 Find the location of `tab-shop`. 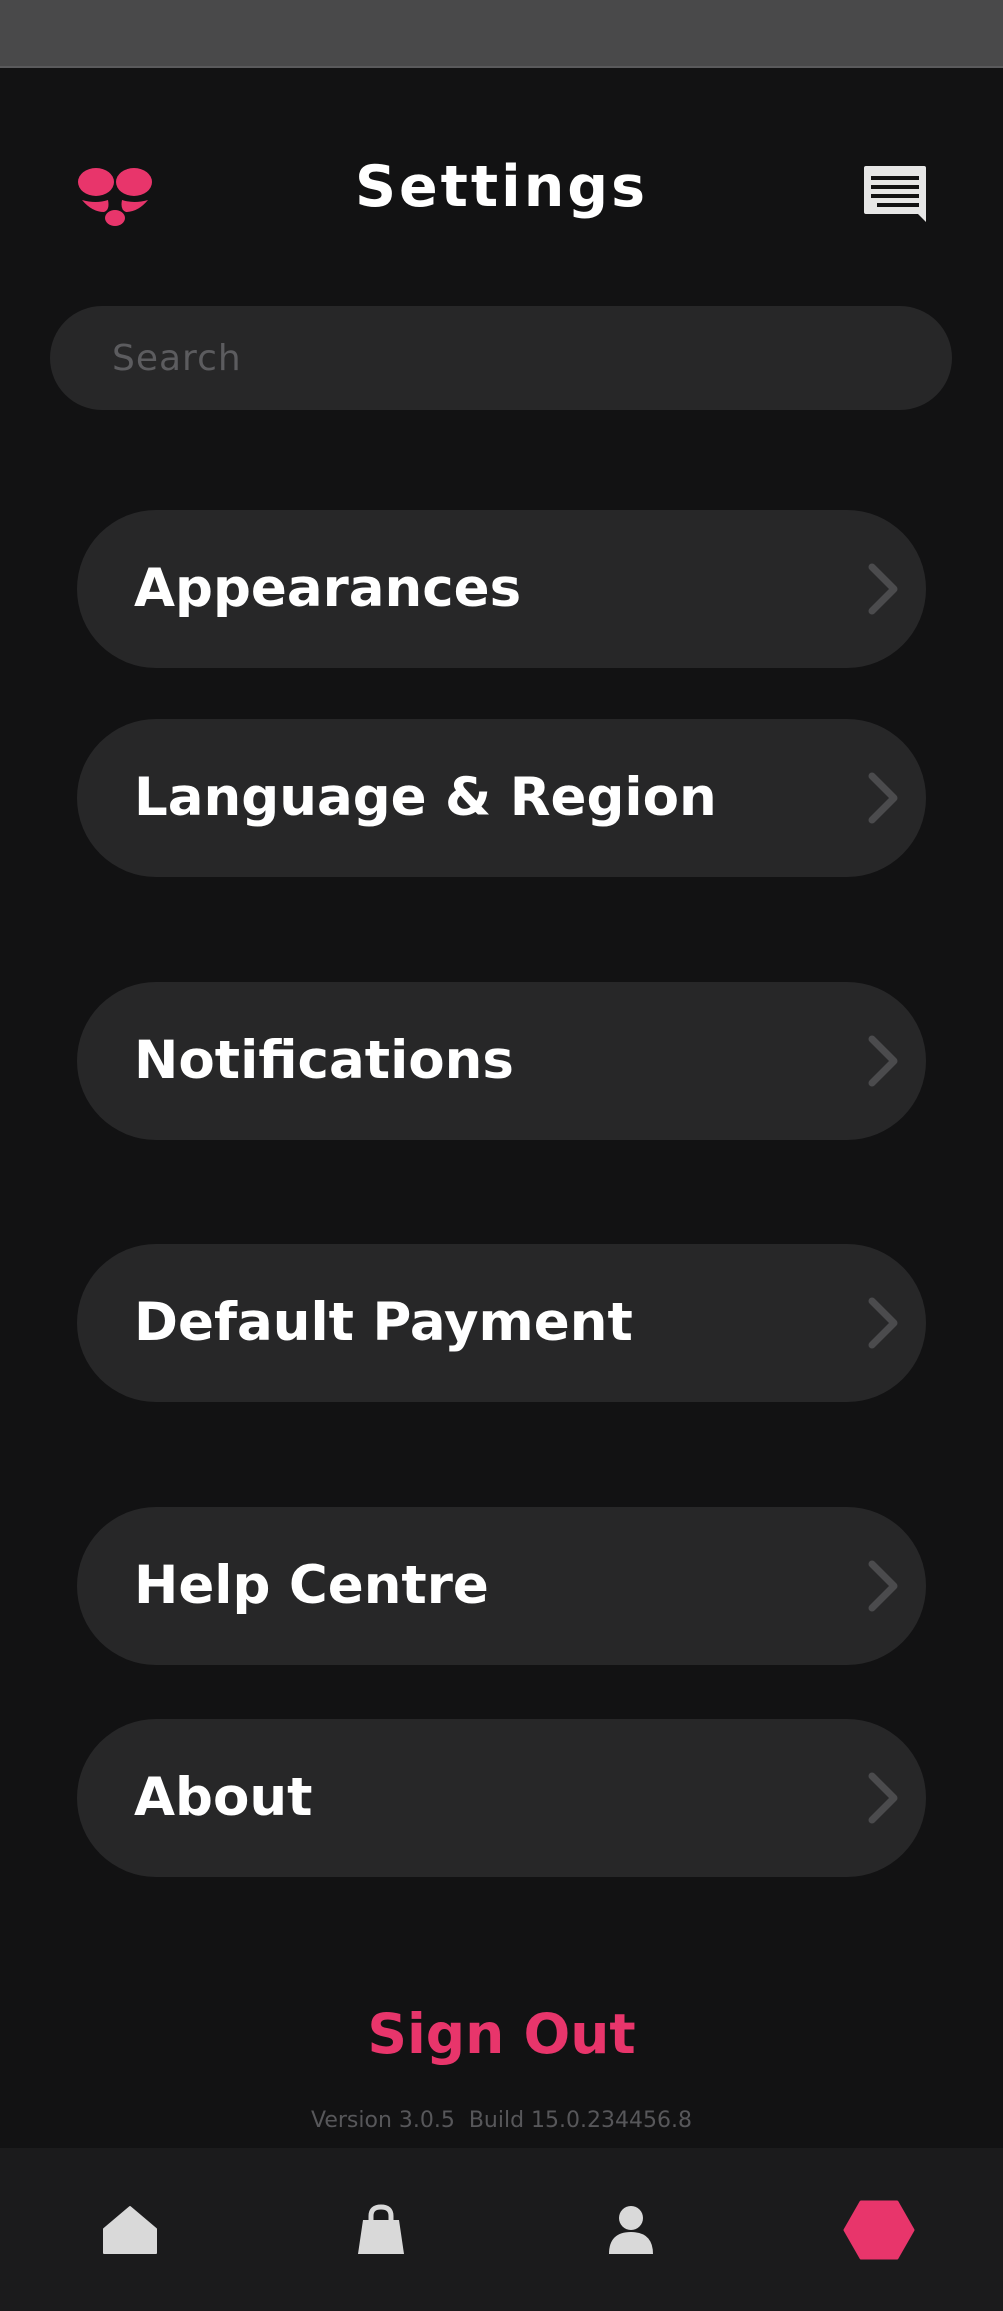

tab-shop is located at coordinates (381, 2229).